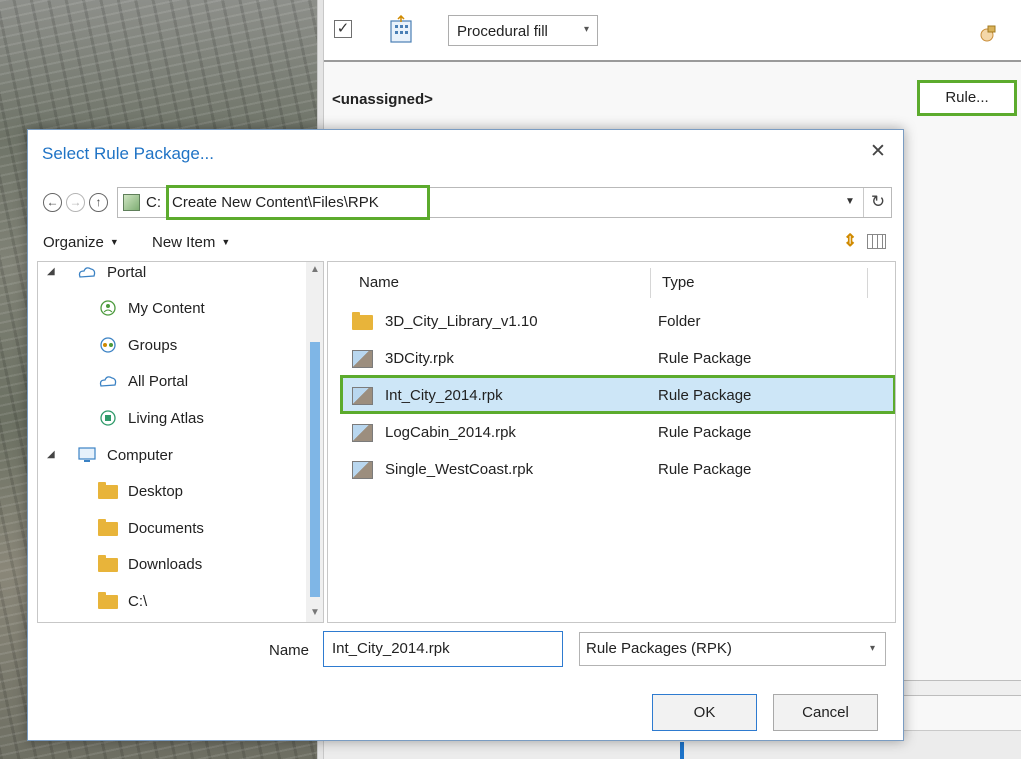 The image size is (1021, 759). What do you see at coordinates (198, 383) in the screenshot?
I see `tree-item-all-portal: All Portal` at bounding box center [198, 383].